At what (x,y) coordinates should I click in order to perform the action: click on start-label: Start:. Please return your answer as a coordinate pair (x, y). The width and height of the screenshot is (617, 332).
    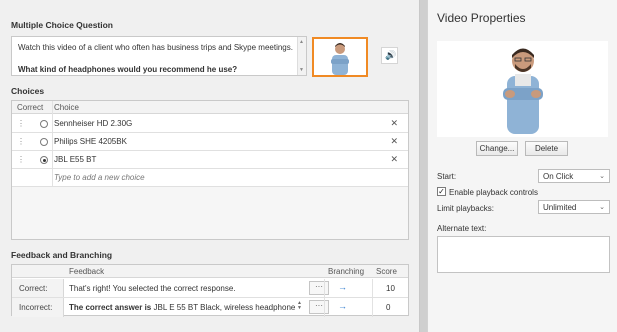
    Looking at the image, I should click on (447, 176).